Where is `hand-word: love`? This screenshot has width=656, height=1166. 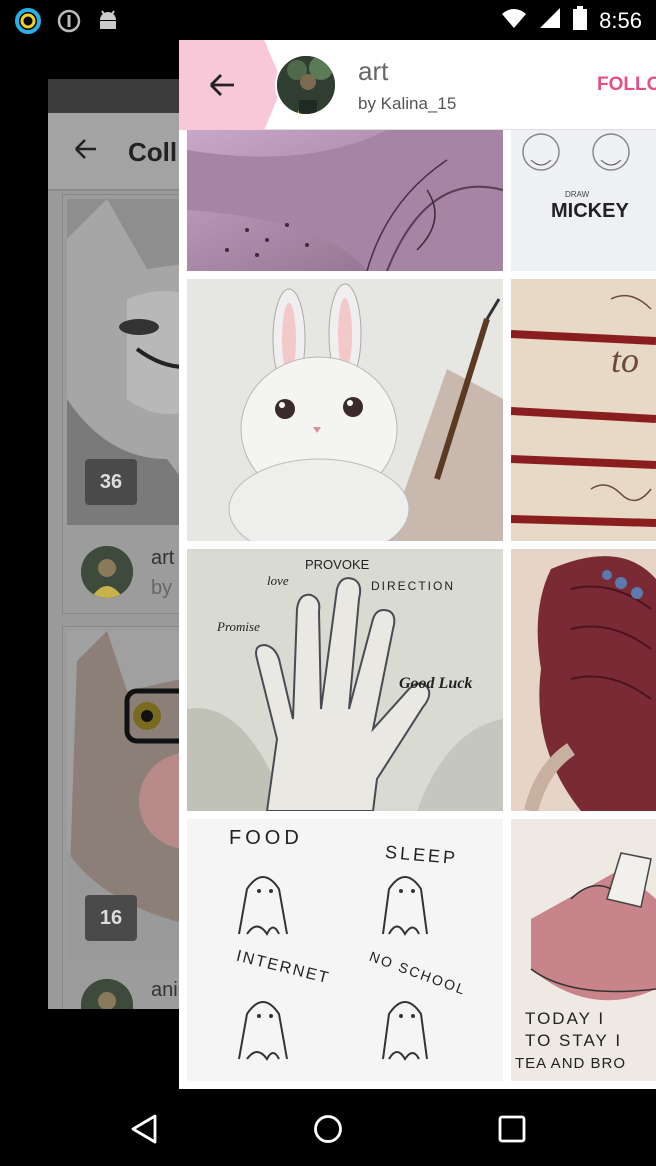
hand-word: love is located at coordinates (278, 580).